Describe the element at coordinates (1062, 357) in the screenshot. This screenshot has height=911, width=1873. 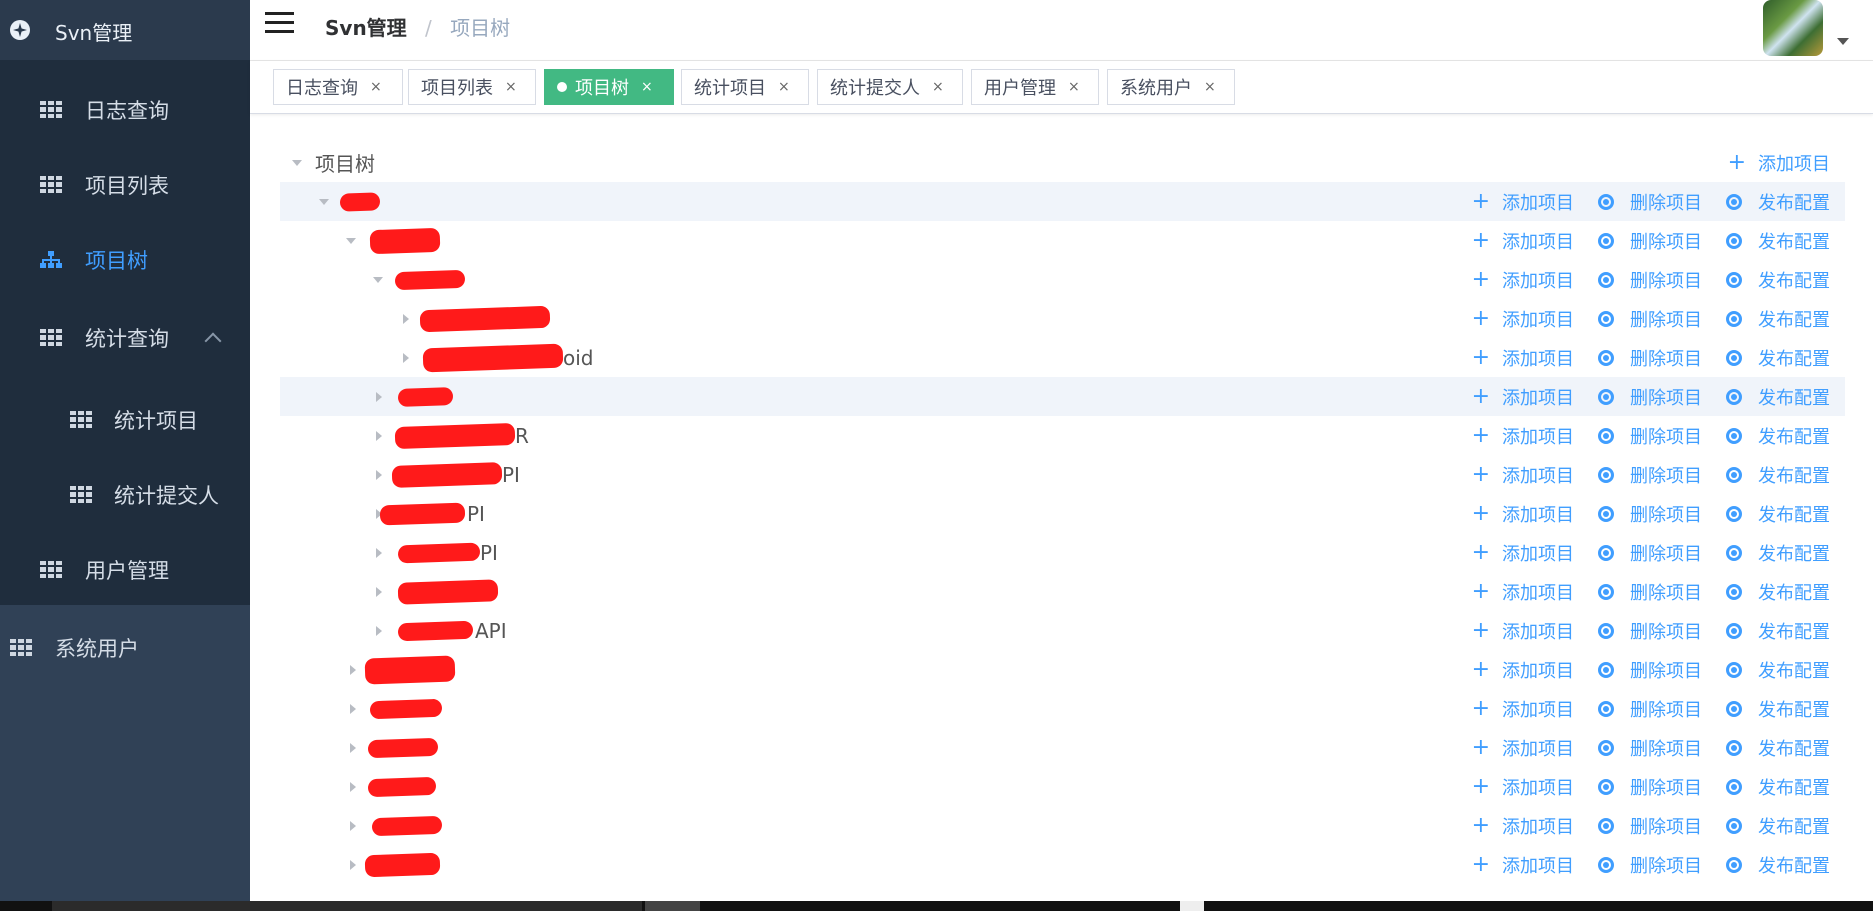
I see `tree-node-row: oid + 添加项目 删除项目 发布配置` at that location.